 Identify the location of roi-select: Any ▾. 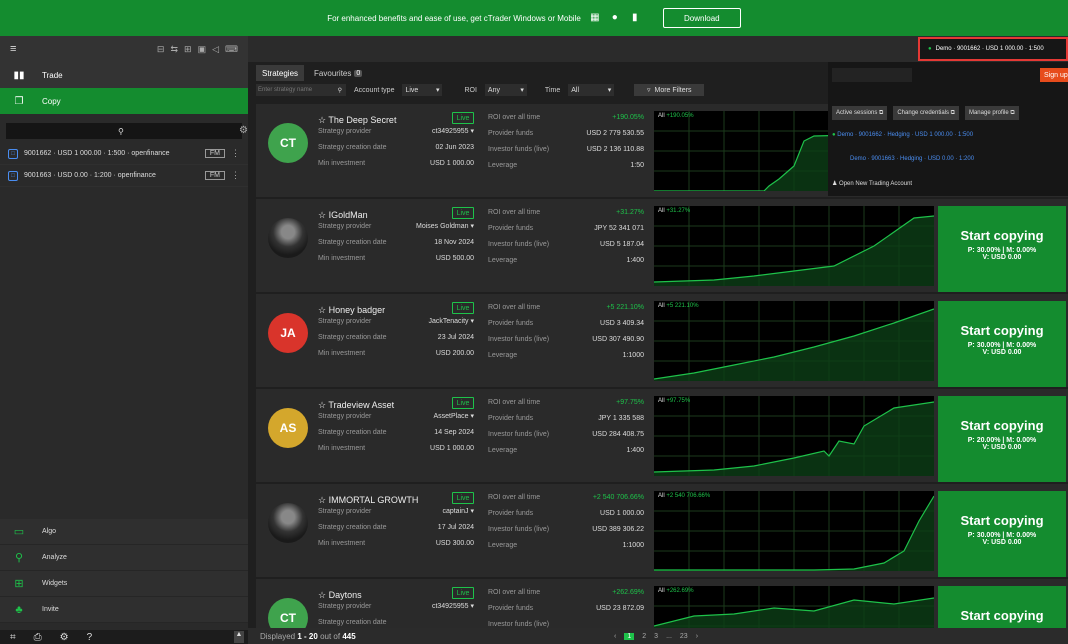
(505, 90).